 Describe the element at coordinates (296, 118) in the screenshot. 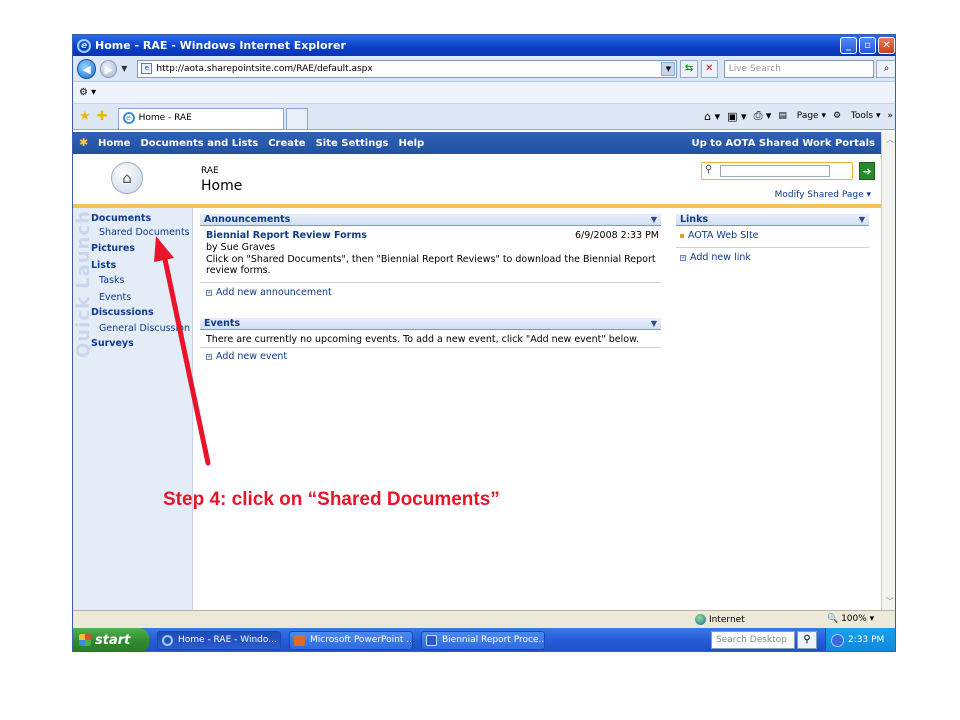

I see `new-tab-button` at that location.